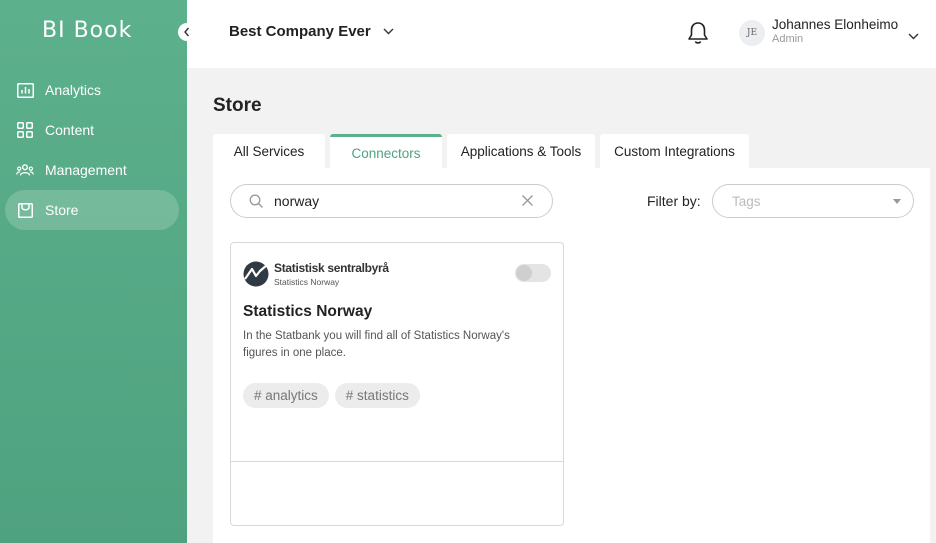 The height and width of the screenshot is (543, 936). Describe the element at coordinates (25, 170) in the screenshot. I see `users-icon` at that location.